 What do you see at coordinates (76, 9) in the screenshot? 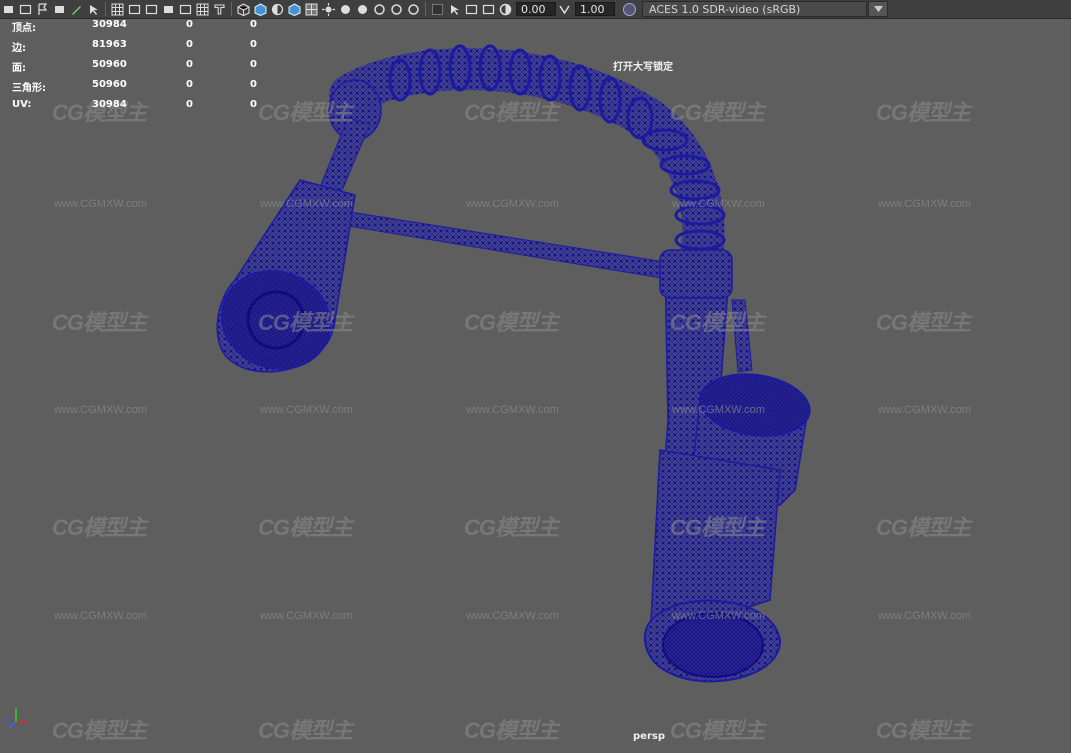
I see `grease-pencil-icon` at bounding box center [76, 9].